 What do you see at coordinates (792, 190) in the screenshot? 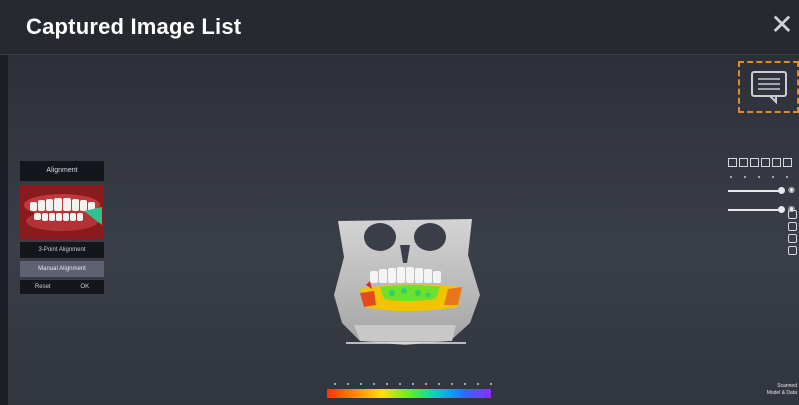
I see `eye-icon: ◉` at bounding box center [792, 190].